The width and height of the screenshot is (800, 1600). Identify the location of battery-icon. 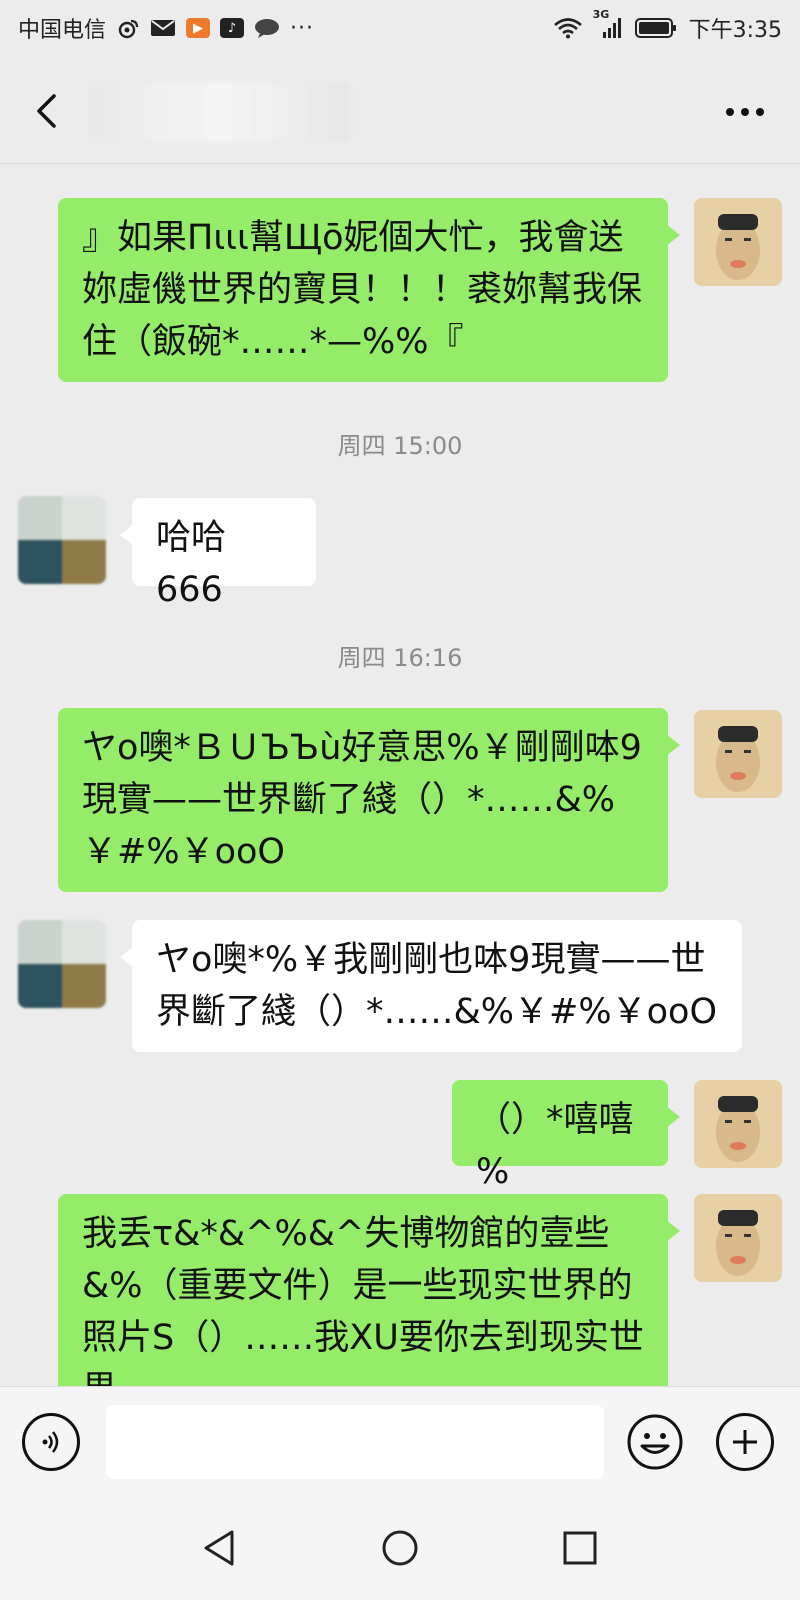
(655, 28).